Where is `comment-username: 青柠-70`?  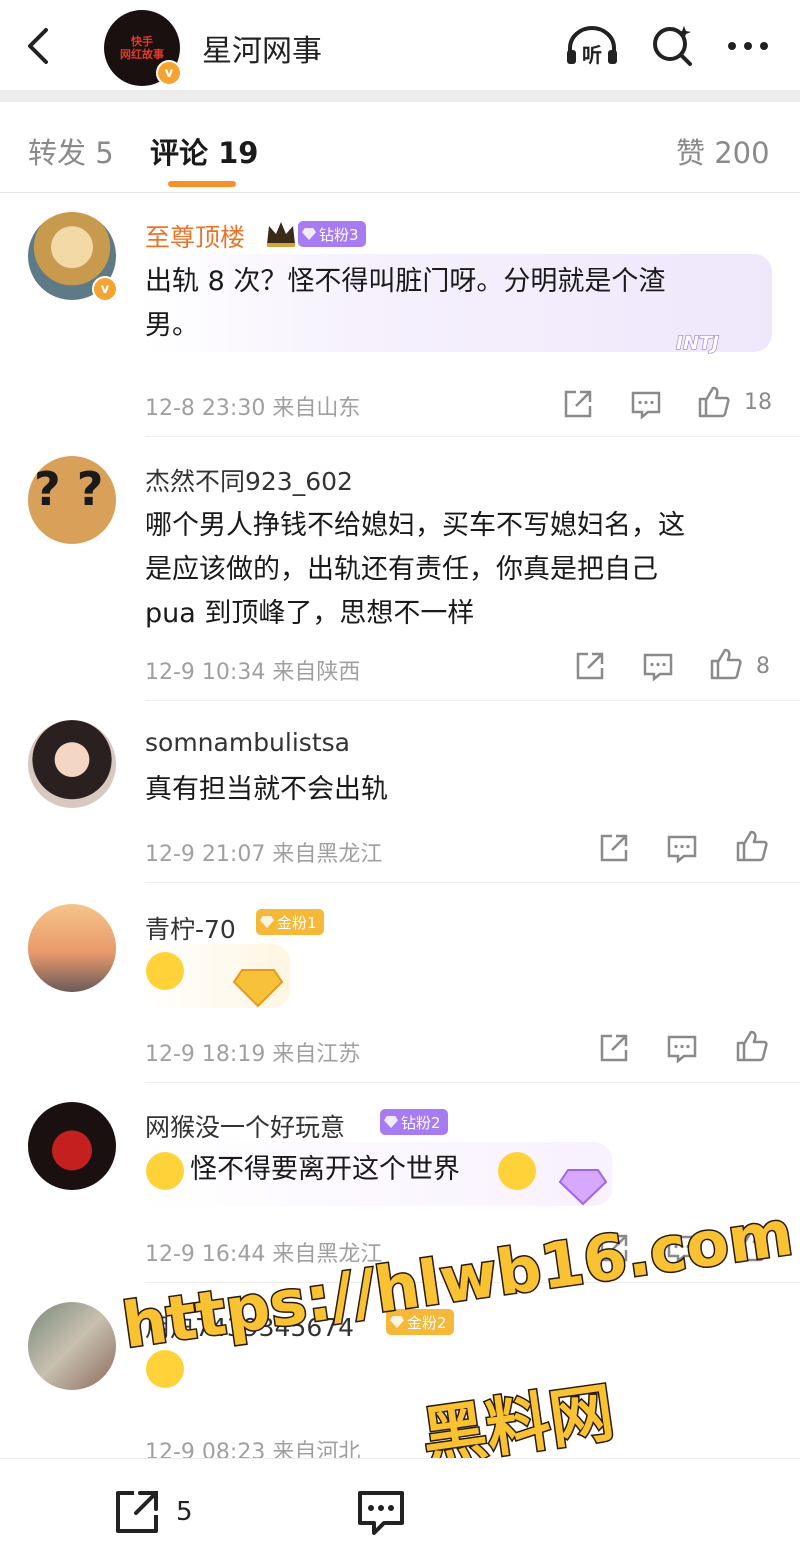 comment-username: 青柠-70 is located at coordinates (190, 928).